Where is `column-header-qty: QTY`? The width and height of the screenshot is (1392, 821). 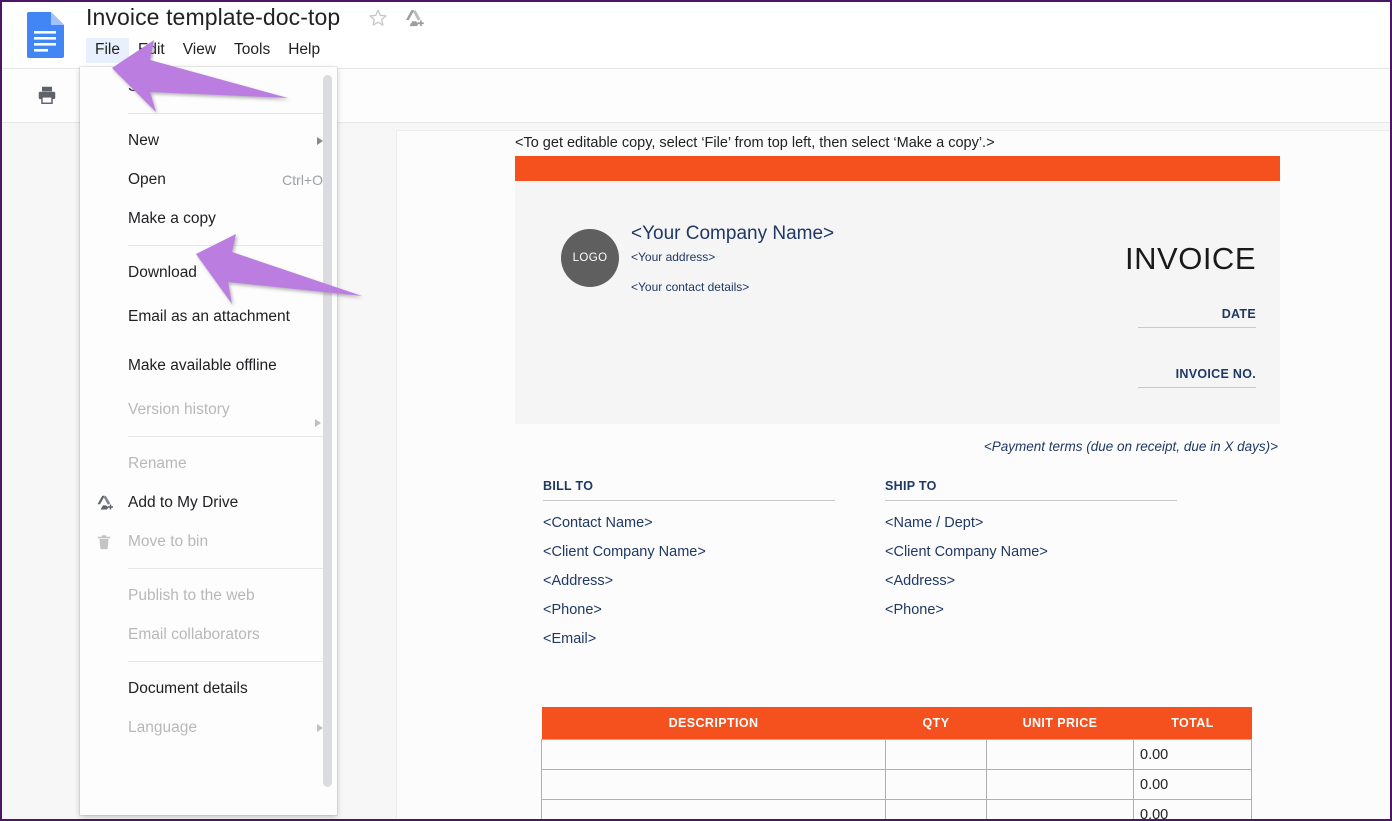
column-header-qty: QTY is located at coordinates (936, 723).